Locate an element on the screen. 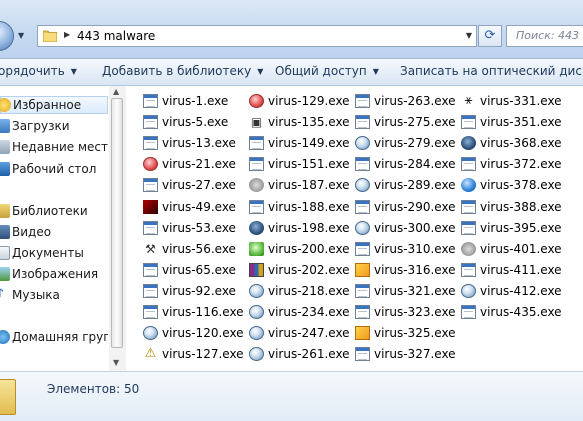  nav-favorites: Избранное is located at coordinates (54, 105).